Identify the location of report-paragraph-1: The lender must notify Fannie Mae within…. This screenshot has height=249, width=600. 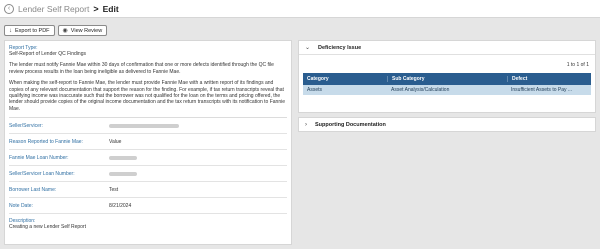
(141, 68).